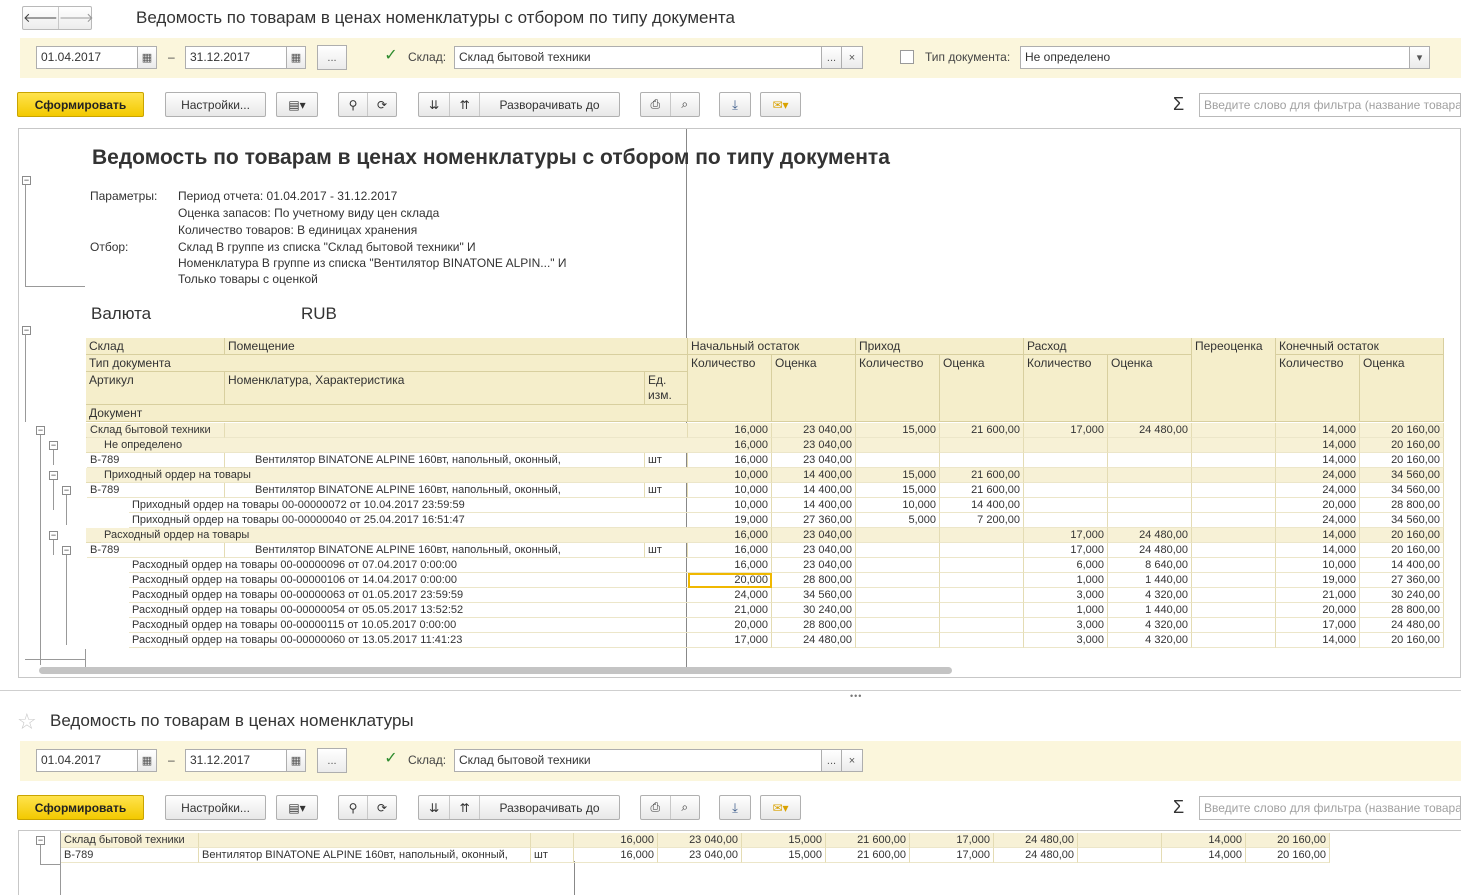  I want to click on unit-cell: шт, so click(666, 490).